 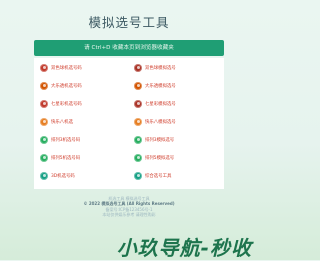 I want to click on tool-link-right-3: 快乐八模拟选号, so click(x=155, y=121).